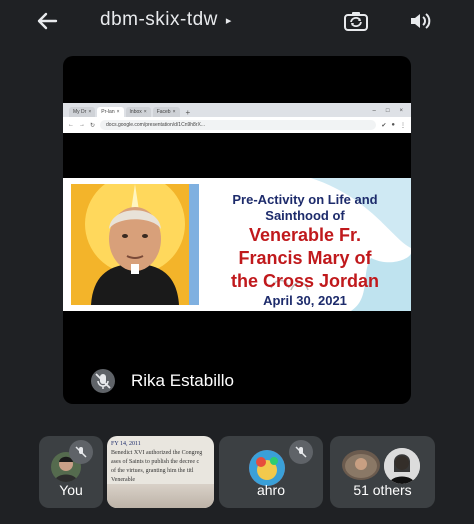 The image size is (474, 524). I want to click on back-arrow-icon, so click(47, 21).